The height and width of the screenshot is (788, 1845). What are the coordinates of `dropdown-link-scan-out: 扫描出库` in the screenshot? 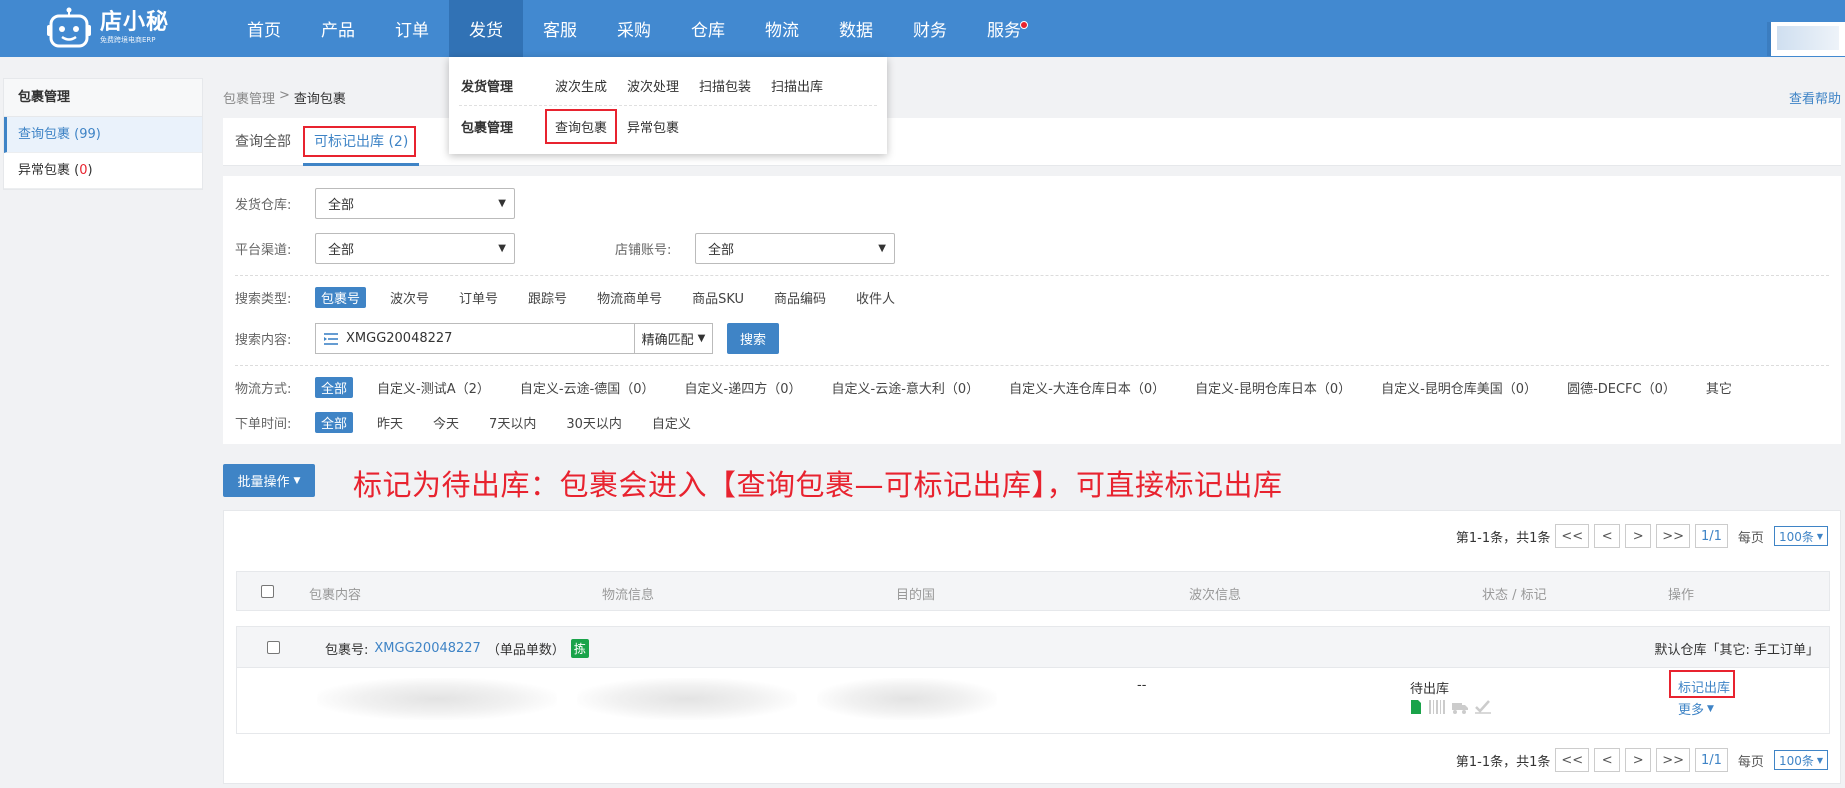 It's located at (797, 85).